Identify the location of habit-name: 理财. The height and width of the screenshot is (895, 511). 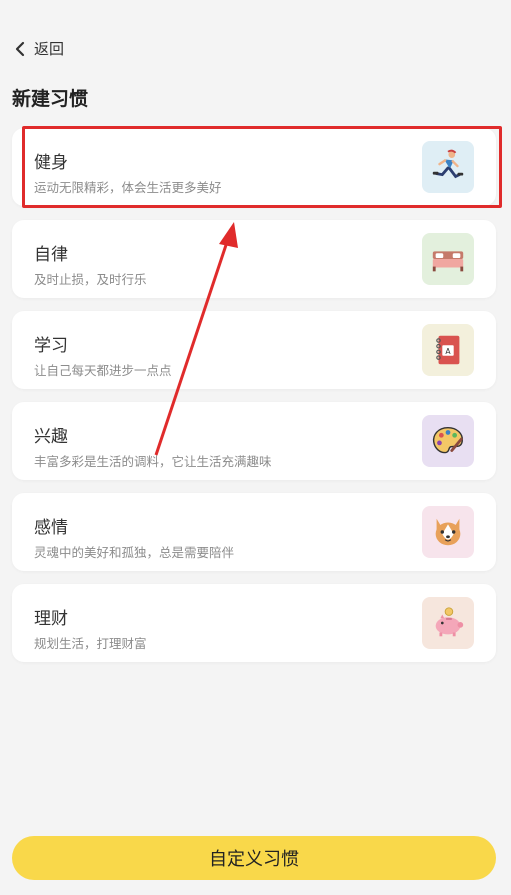
(51, 619).